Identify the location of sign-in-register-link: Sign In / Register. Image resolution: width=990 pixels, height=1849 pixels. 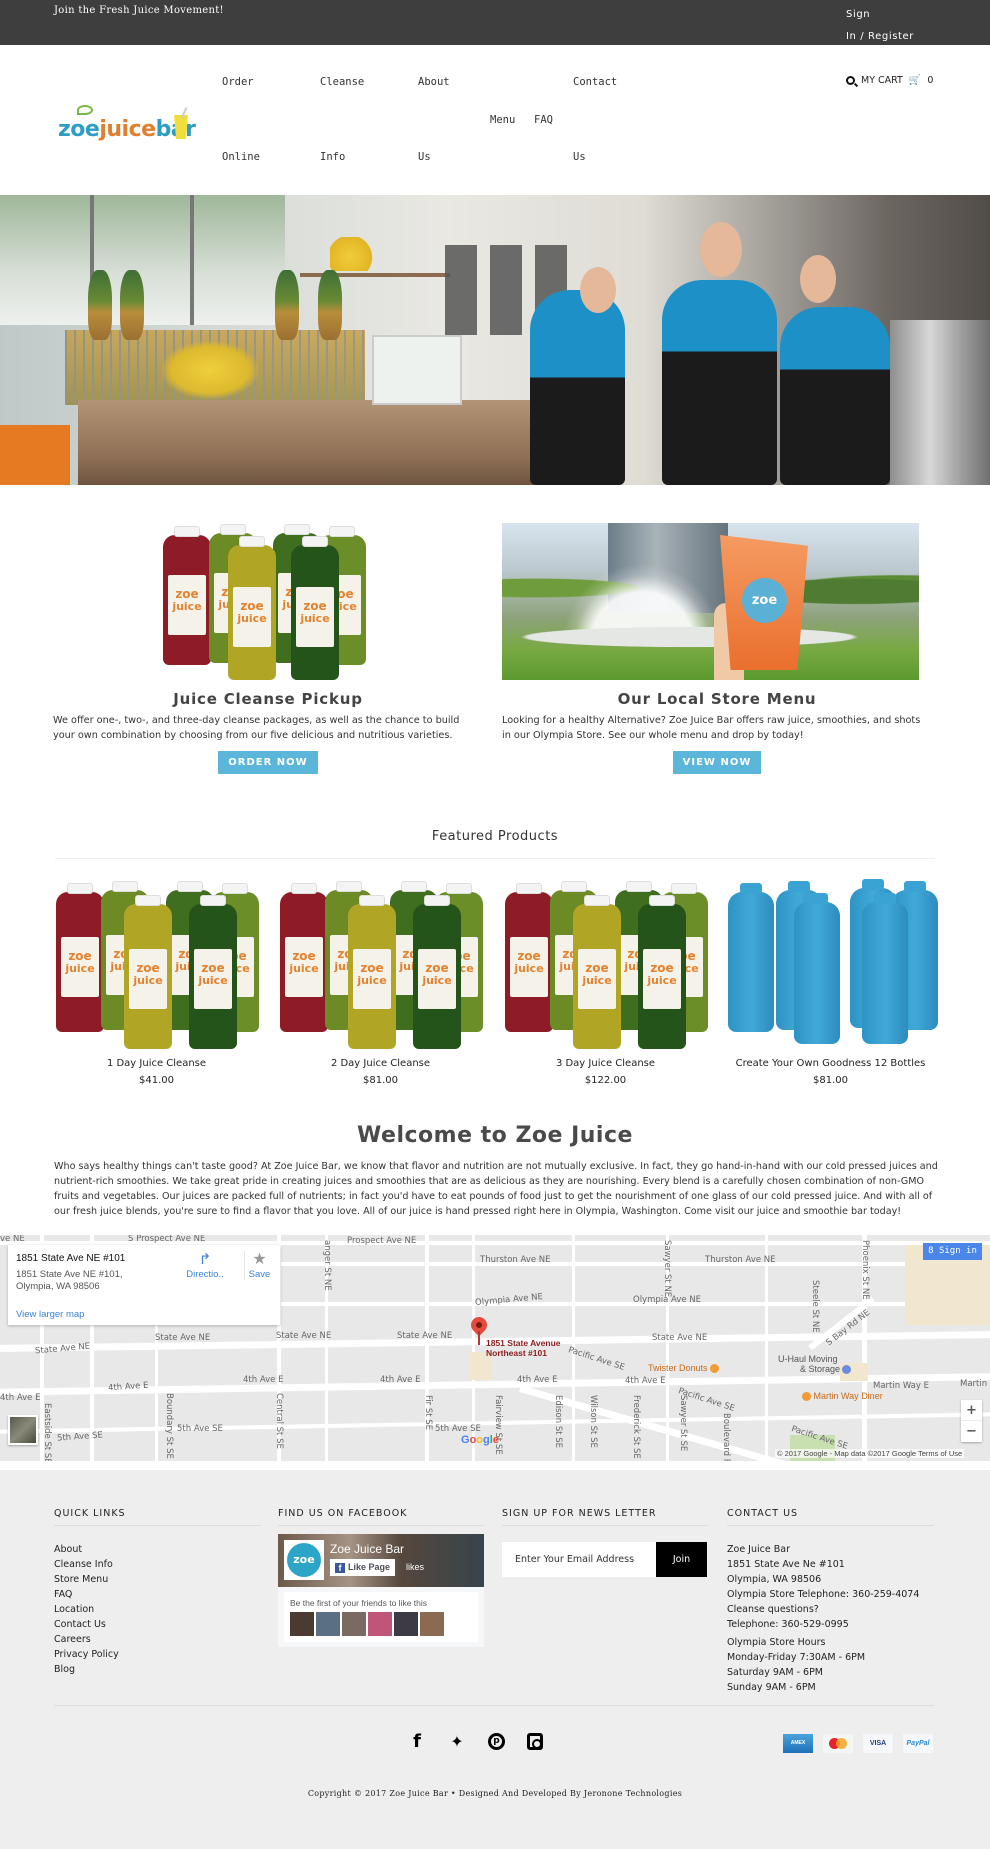
(886, 26).